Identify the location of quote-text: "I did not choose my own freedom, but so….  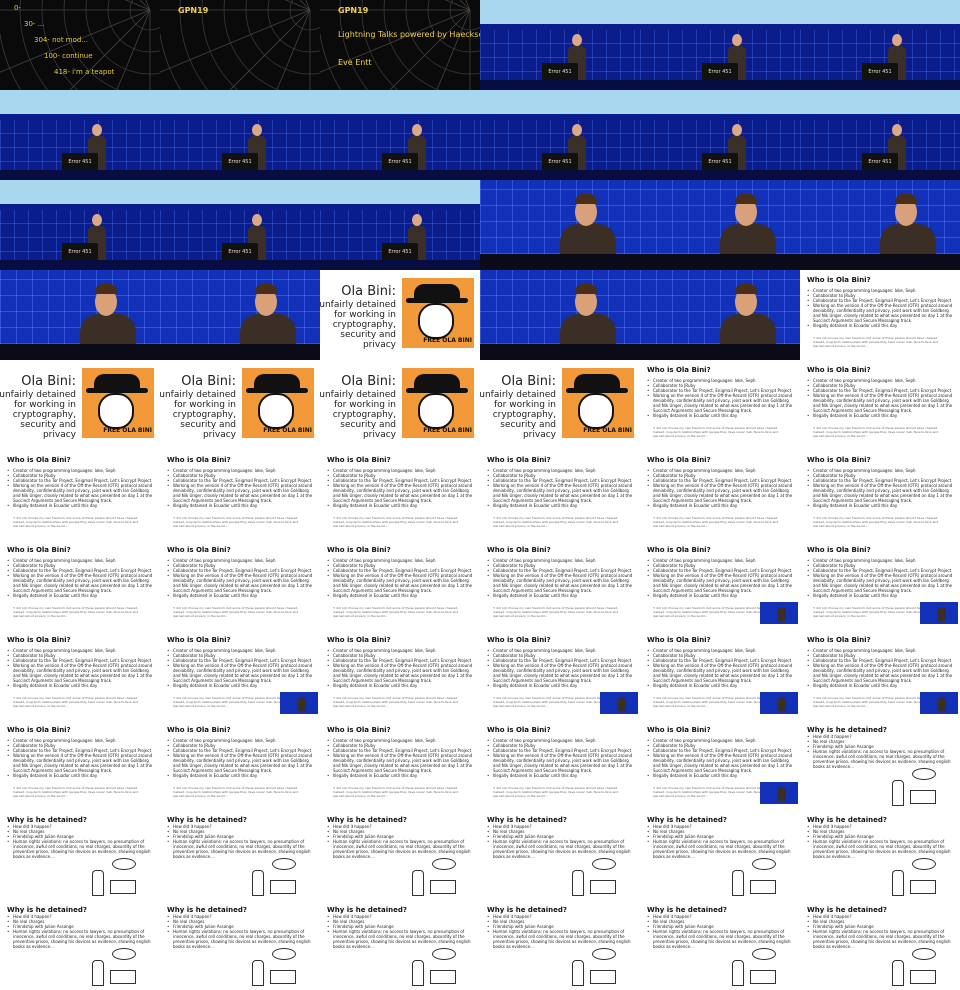
(876, 522).